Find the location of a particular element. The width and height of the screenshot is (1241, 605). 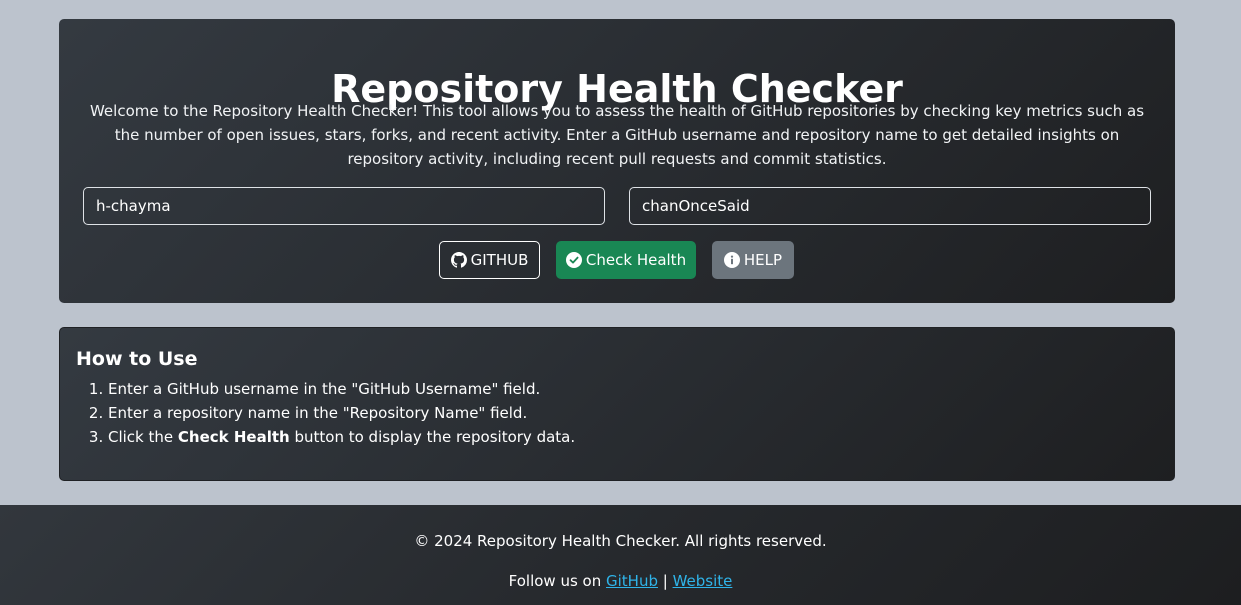

how-to-use-title: How to Use is located at coordinates (137, 359).